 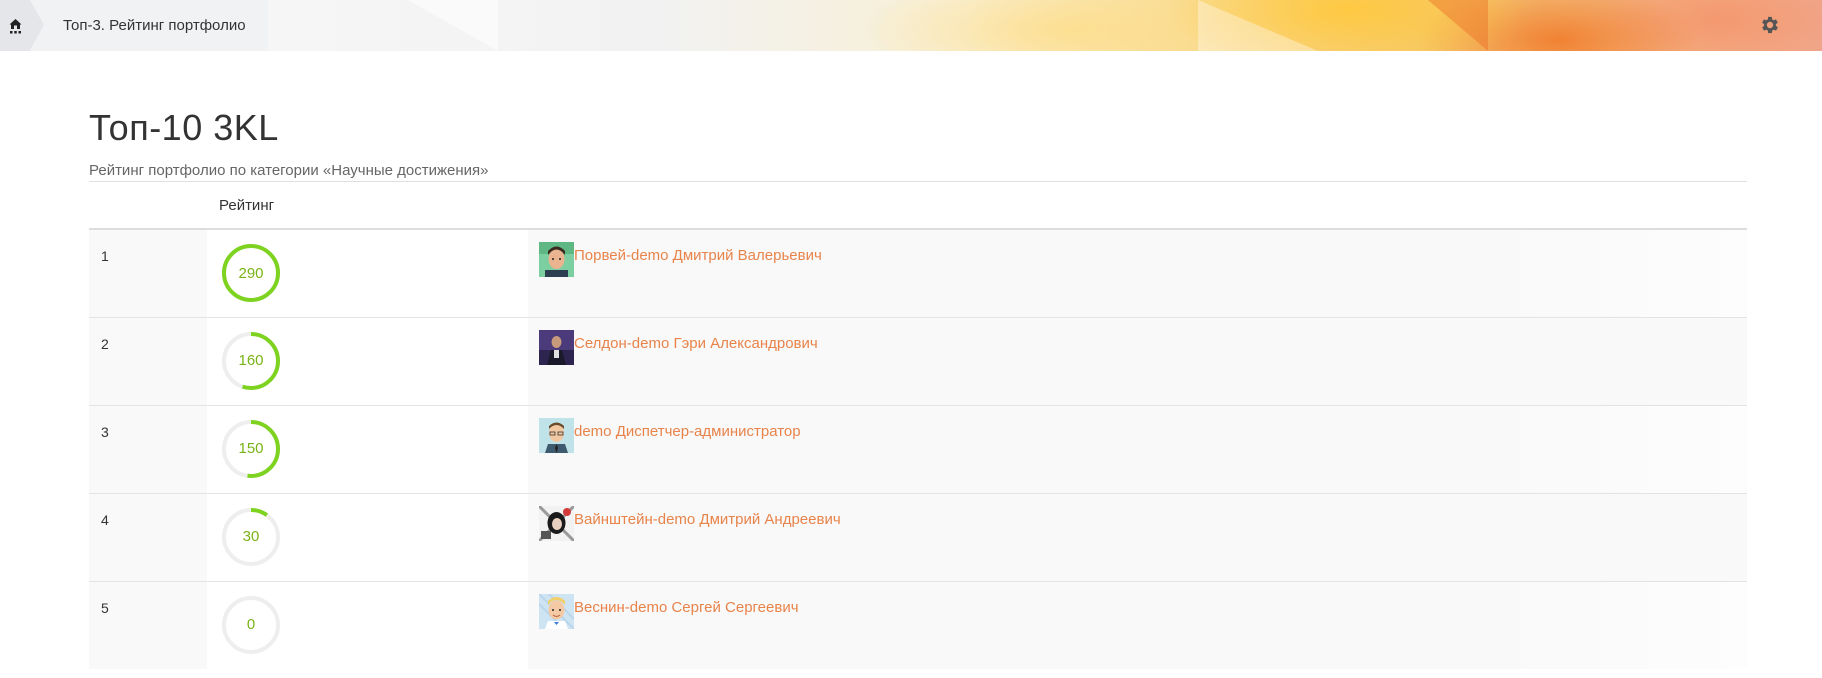 I want to click on rating-cell: 0, so click(x=367, y=624).